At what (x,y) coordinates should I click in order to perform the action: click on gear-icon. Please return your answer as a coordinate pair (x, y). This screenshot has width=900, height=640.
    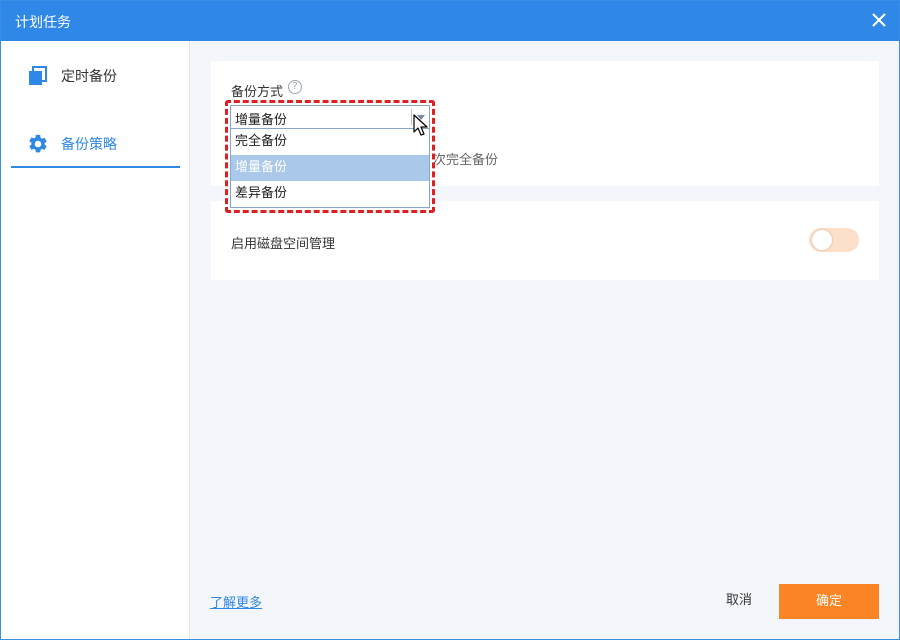
    Looking at the image, I should click on (38, 144).